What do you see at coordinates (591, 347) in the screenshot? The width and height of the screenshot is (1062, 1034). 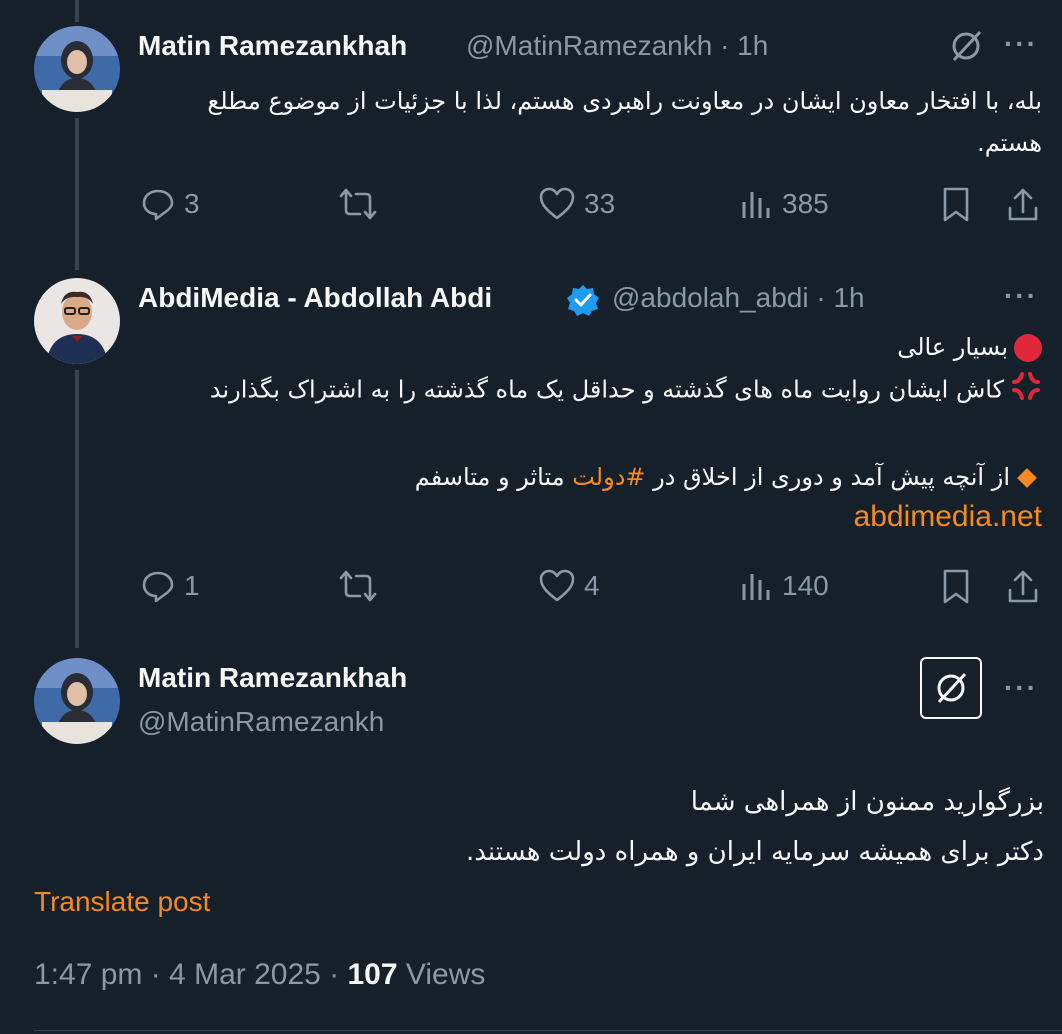 I see `post-text-line: بسیار عالی` at bounding box center [591, 347].